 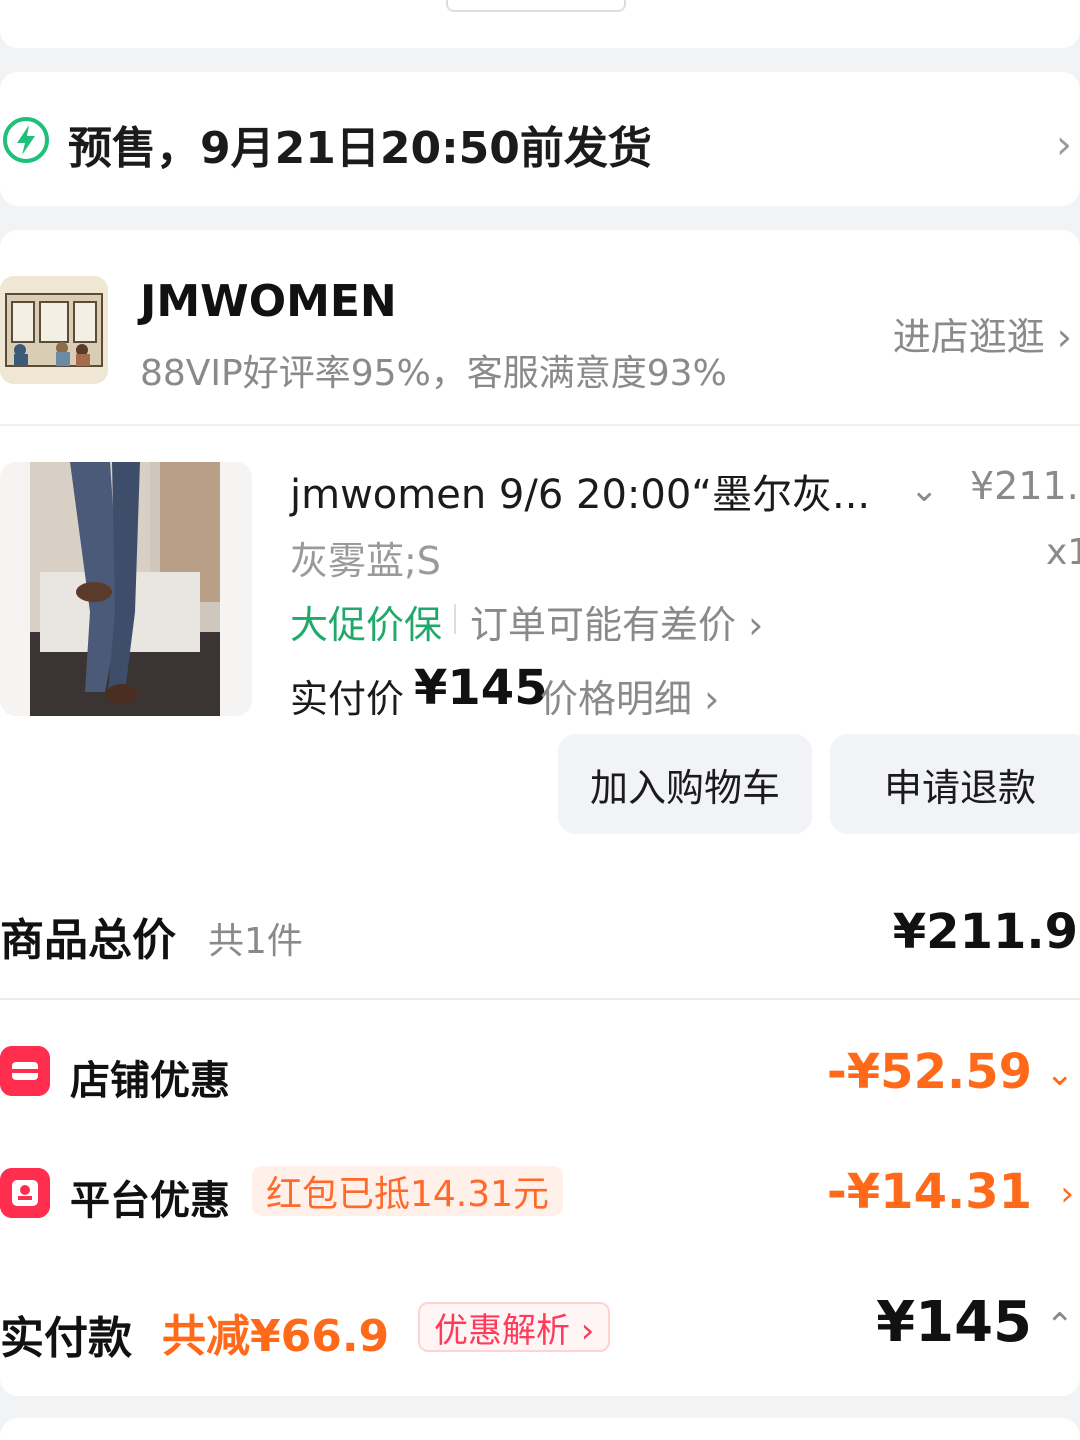 I want to click on product-quantity: x1, so click(x=1063, y=552).